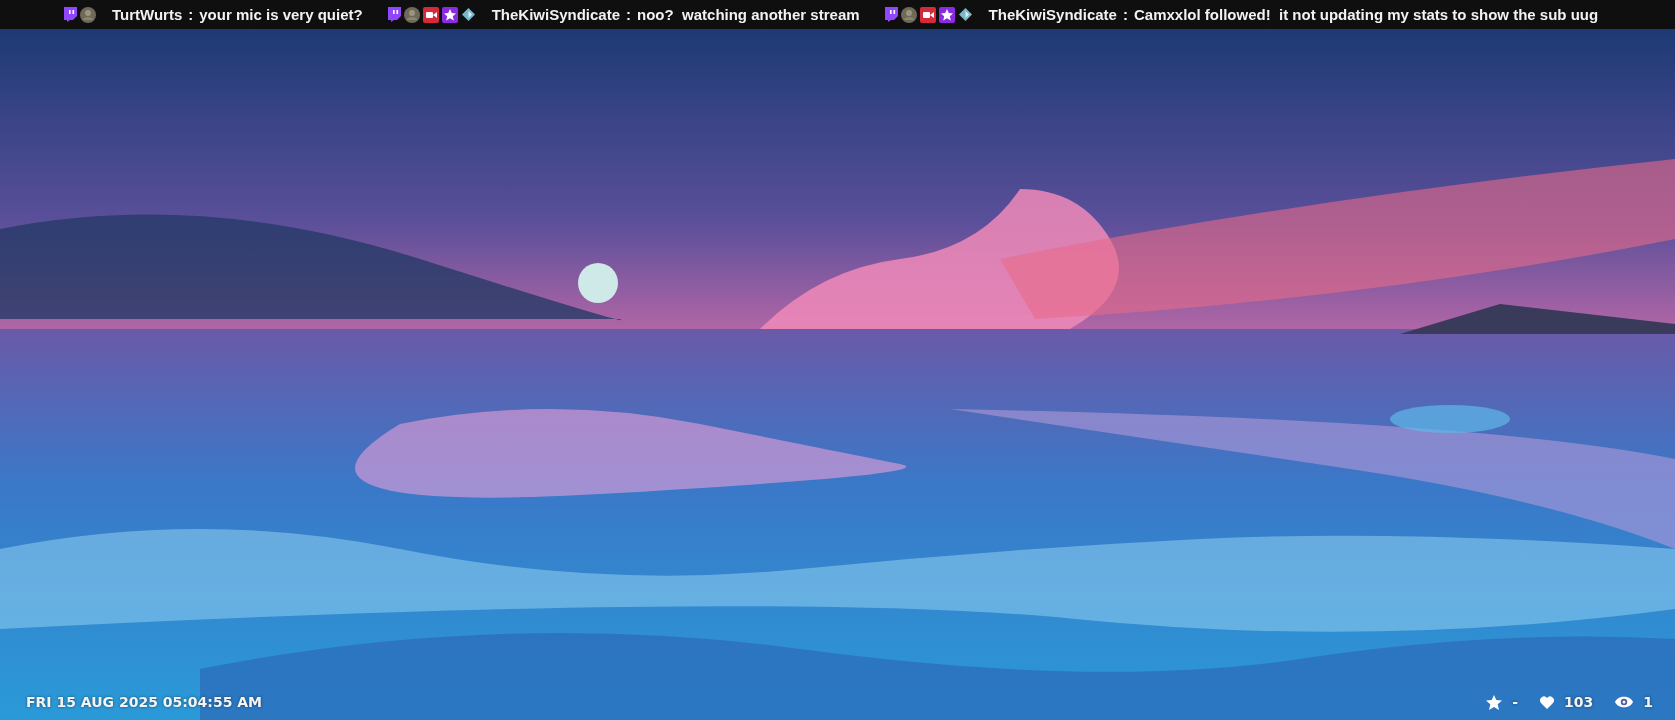 The height and width of the screenshot is (720, 1675). I want to click on chat-message: your mic is very quiet?, so click(281, 14).